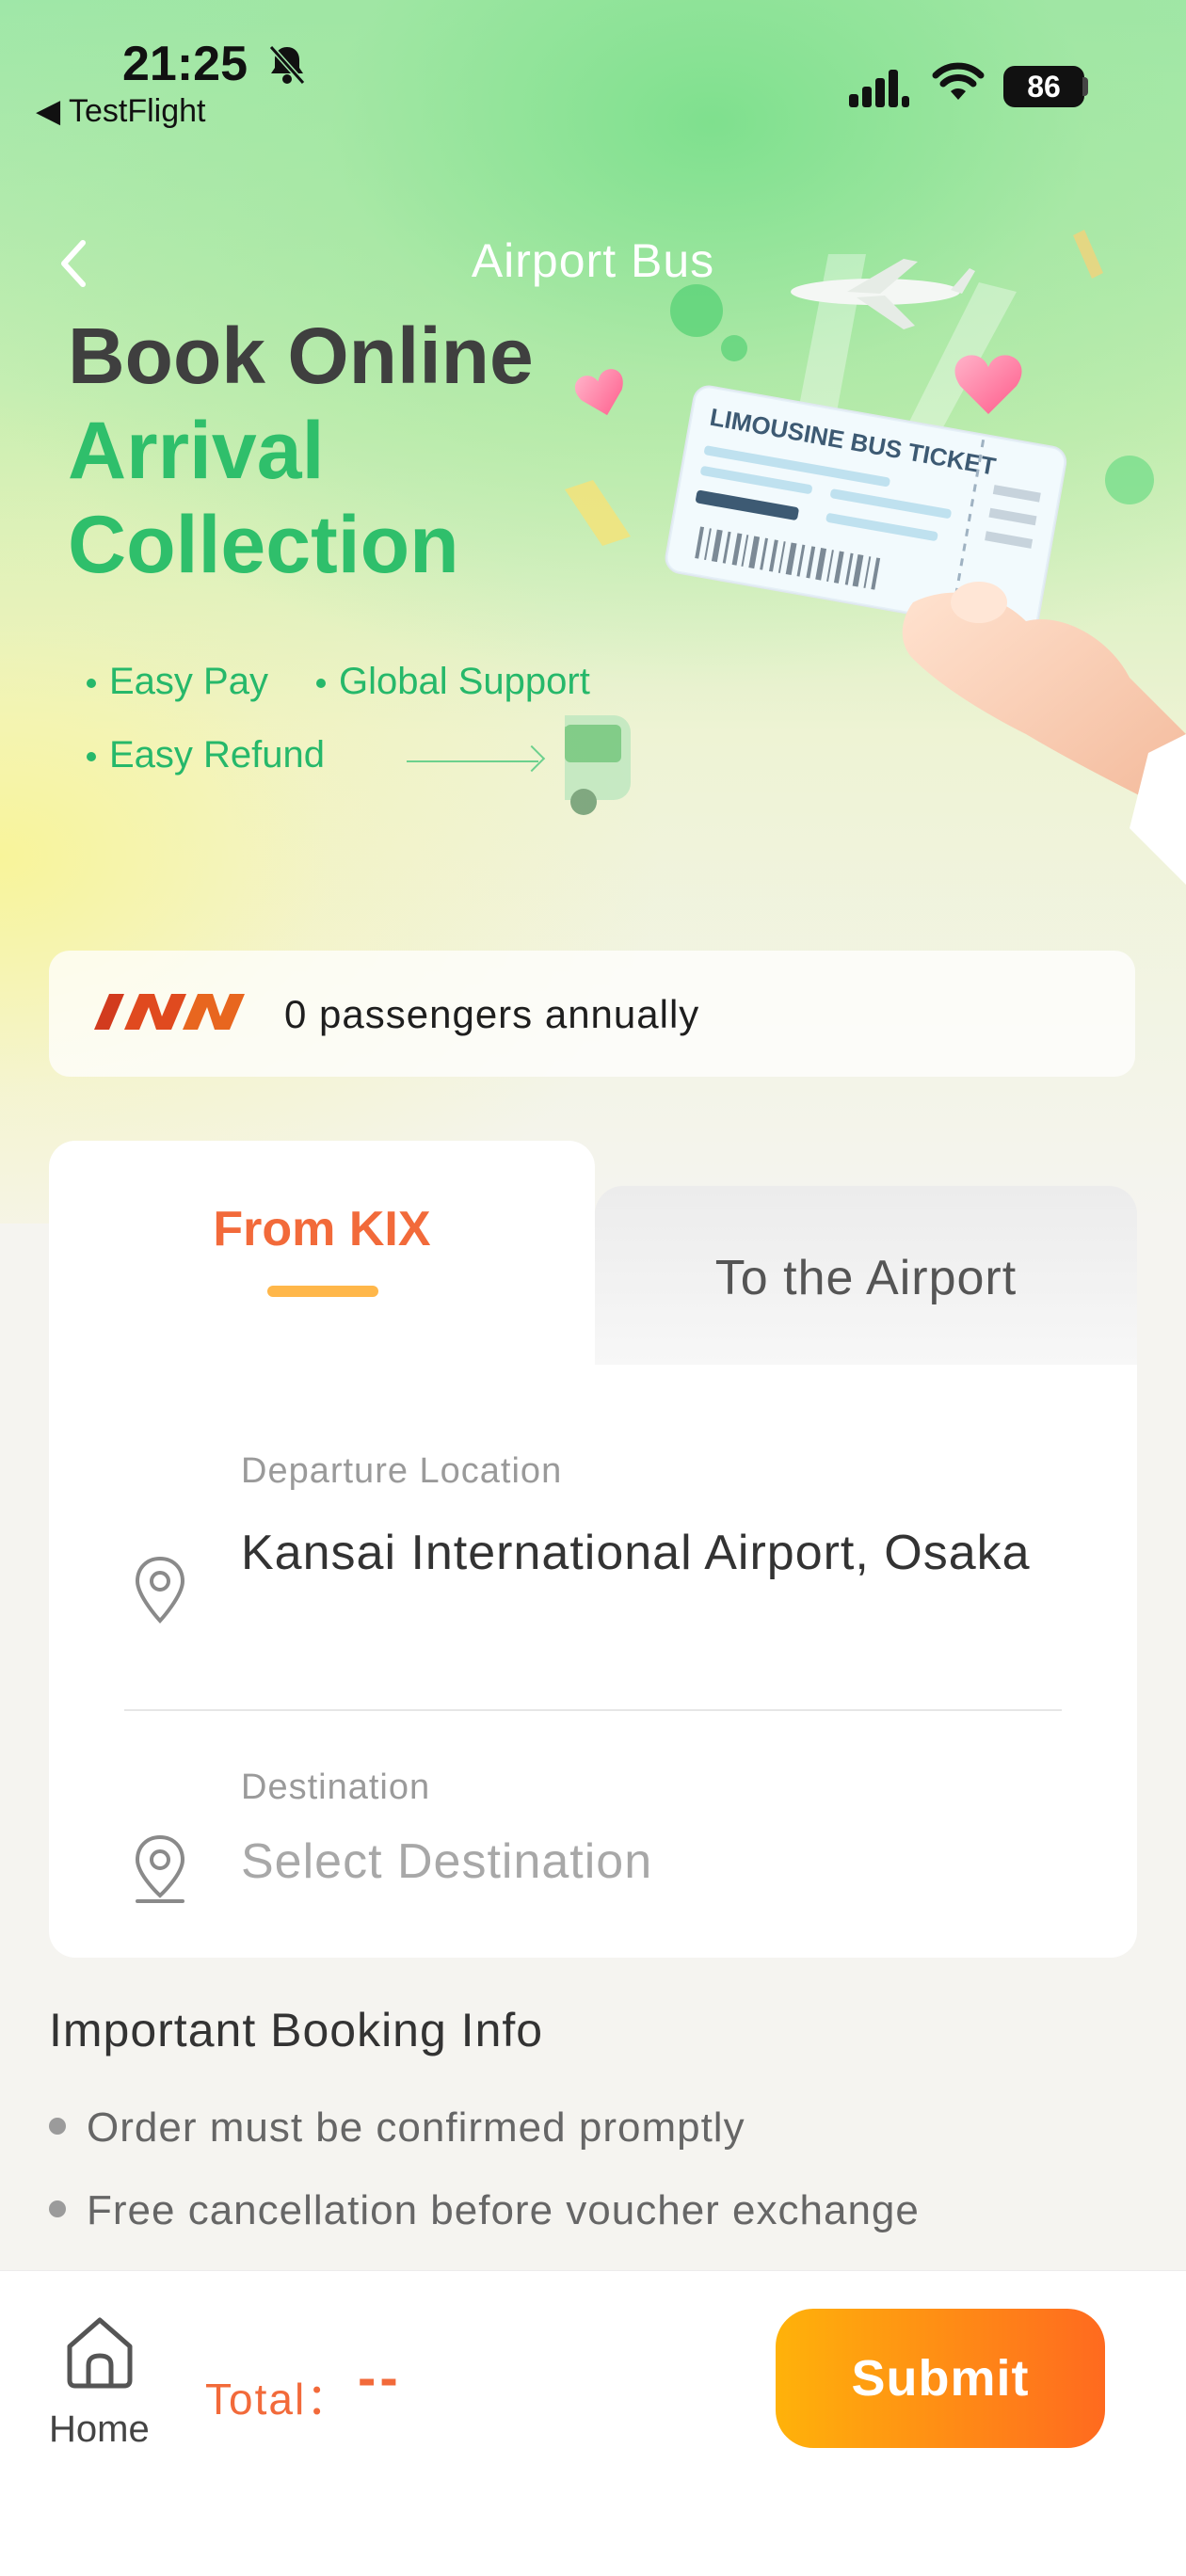 The image size is (1186, 2576). Describe the element at coordinates (160, 1590) in the screenshot. I see `location-pin-icon` at that location.